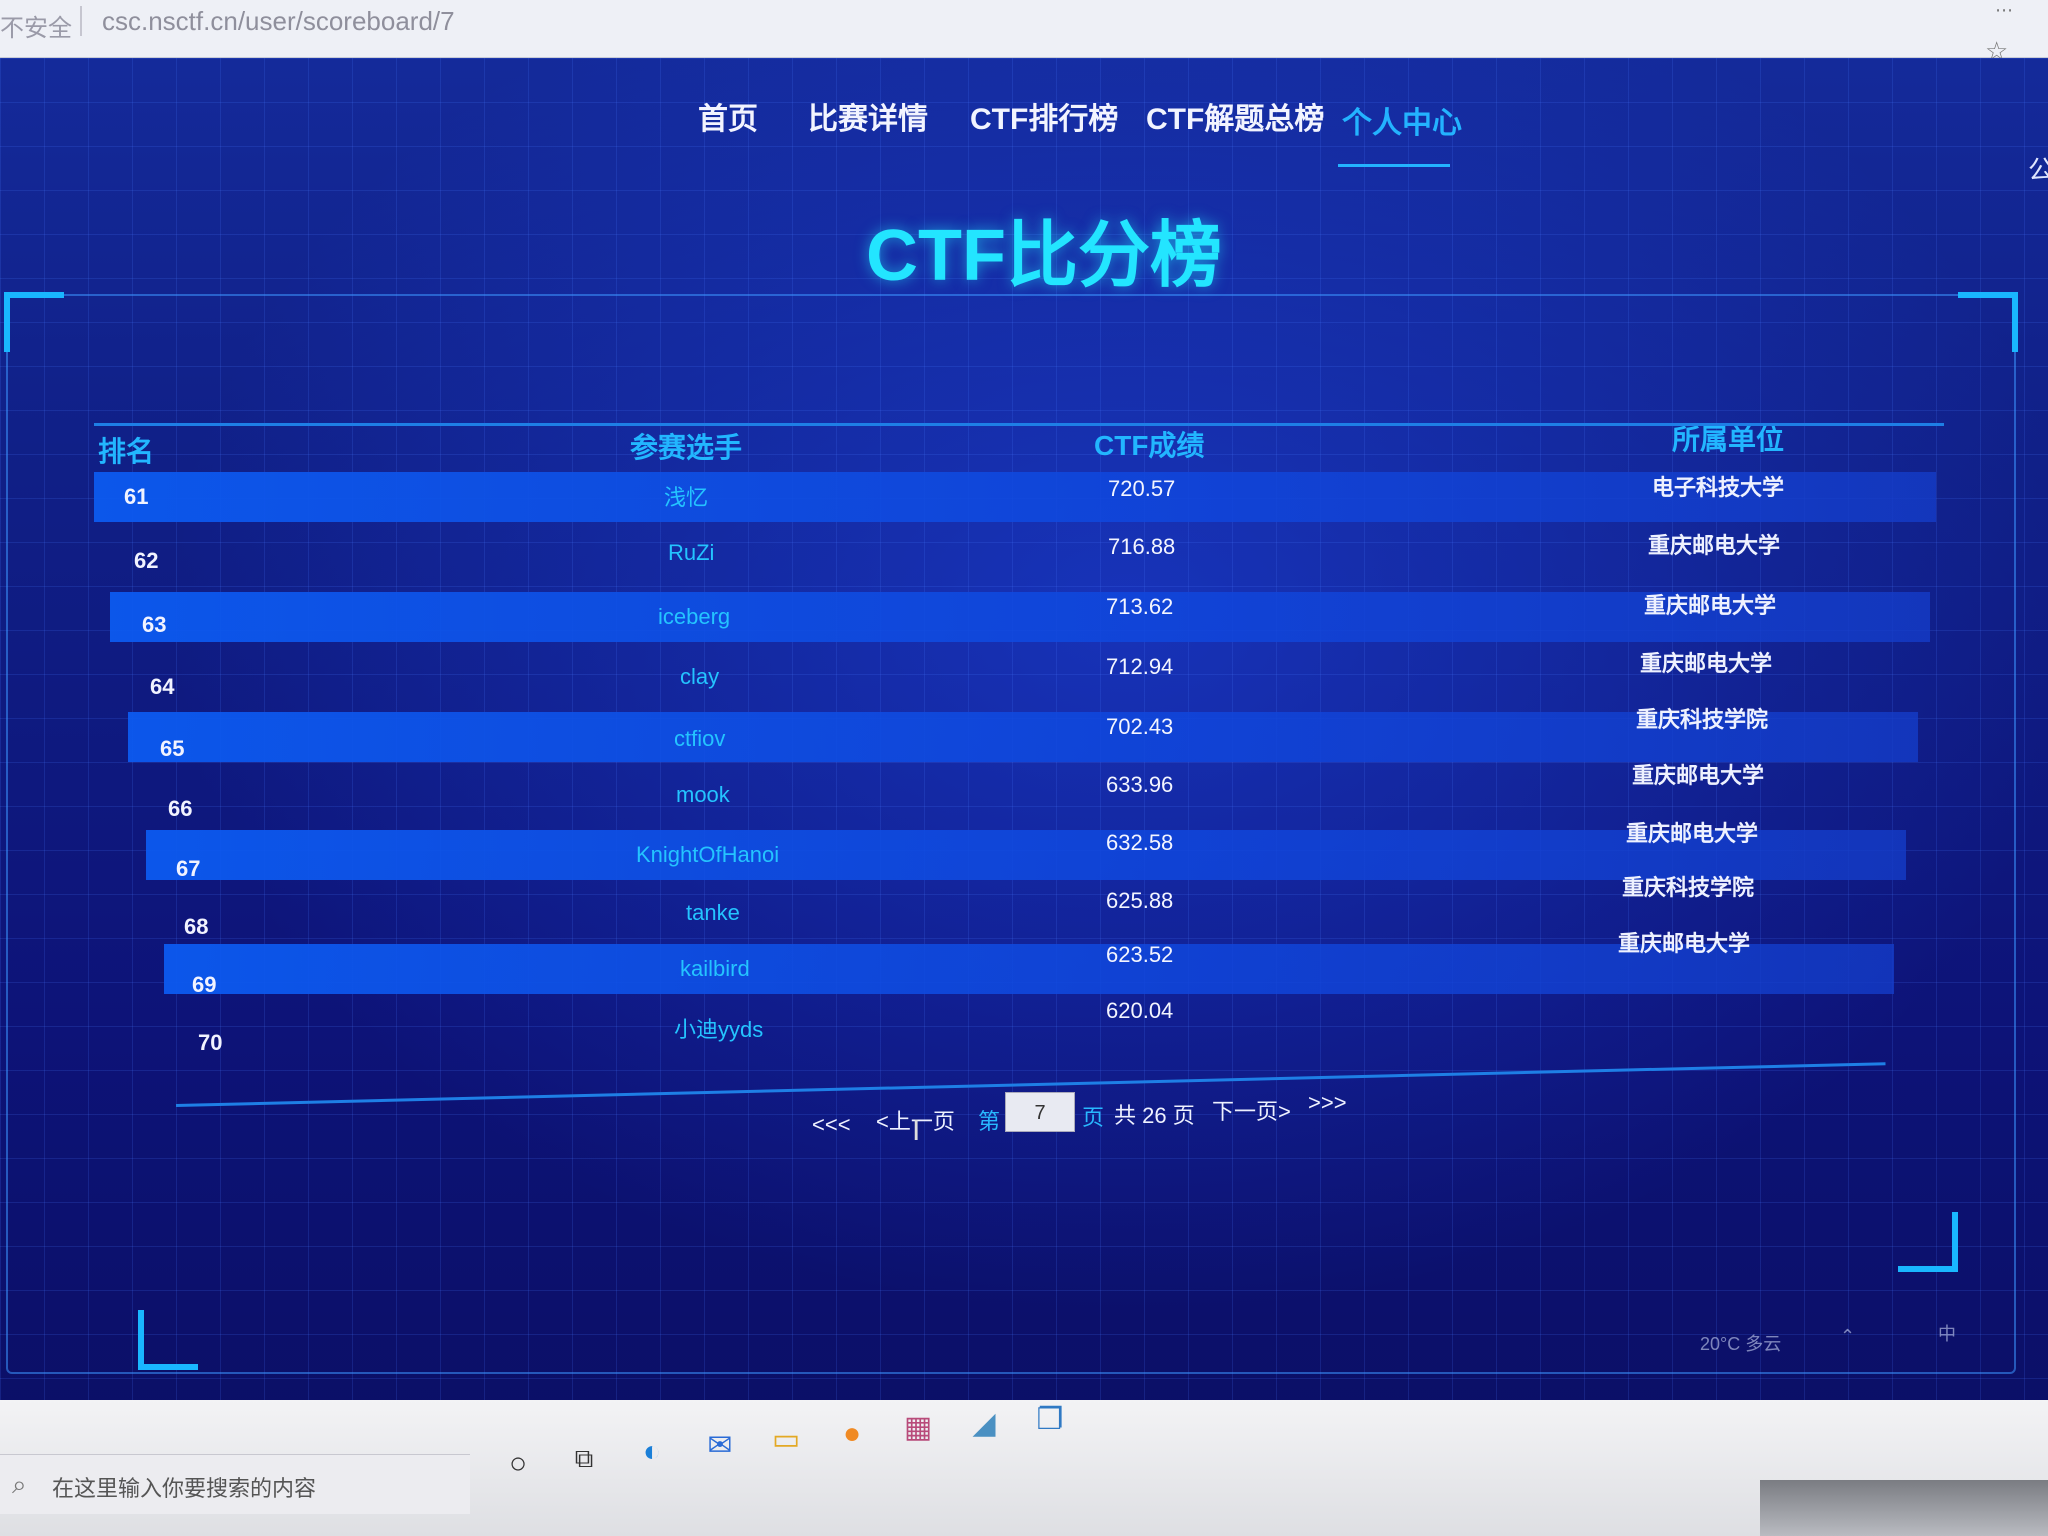 The height and width of the screenshot is (1536, 2048). I want to click on rank-cell: 69, so click(204, 984).